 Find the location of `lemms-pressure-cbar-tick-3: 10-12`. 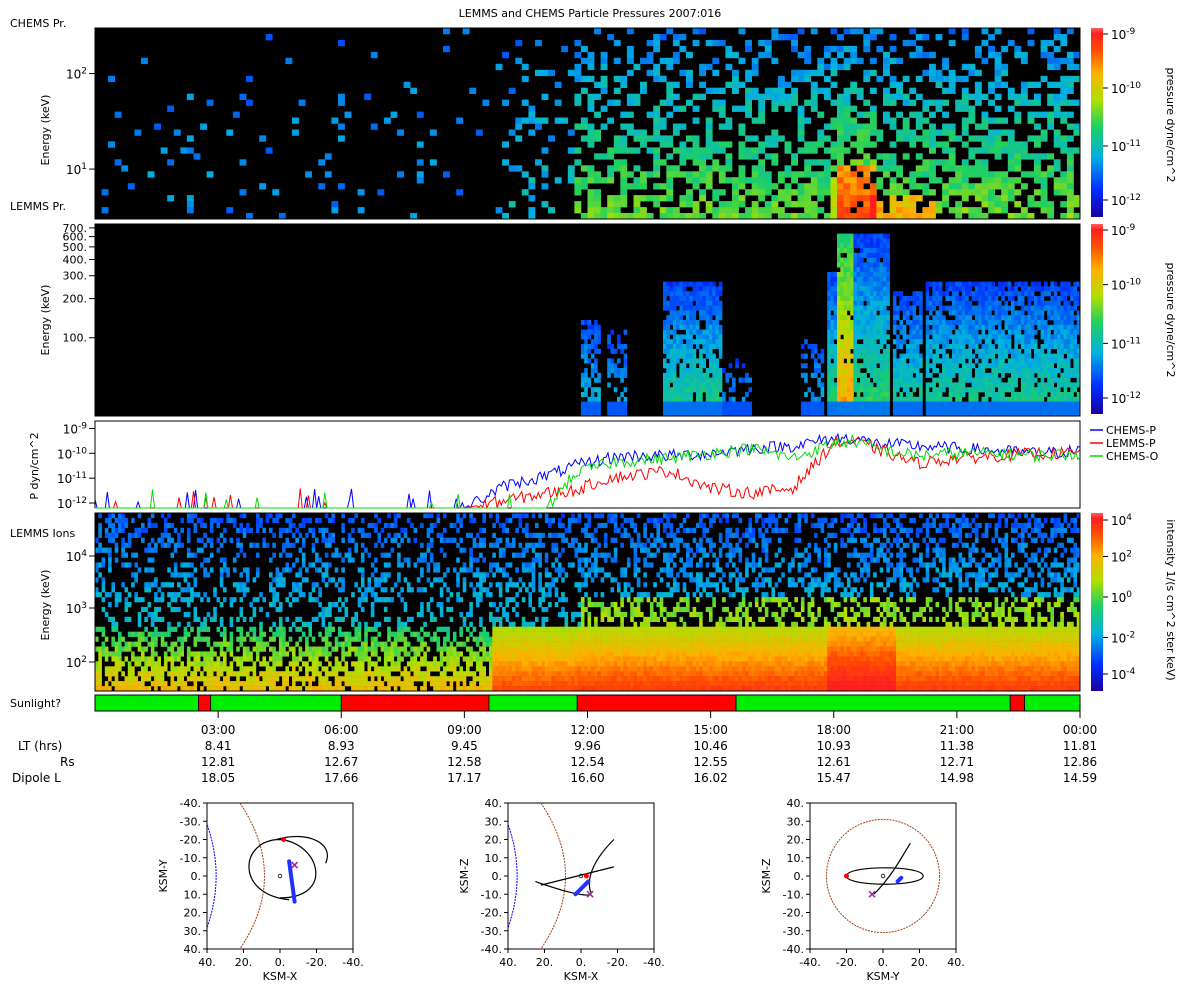

lemms-pressure-cbar-tick-3: 10-12 is located at coordinates (1126, 398).